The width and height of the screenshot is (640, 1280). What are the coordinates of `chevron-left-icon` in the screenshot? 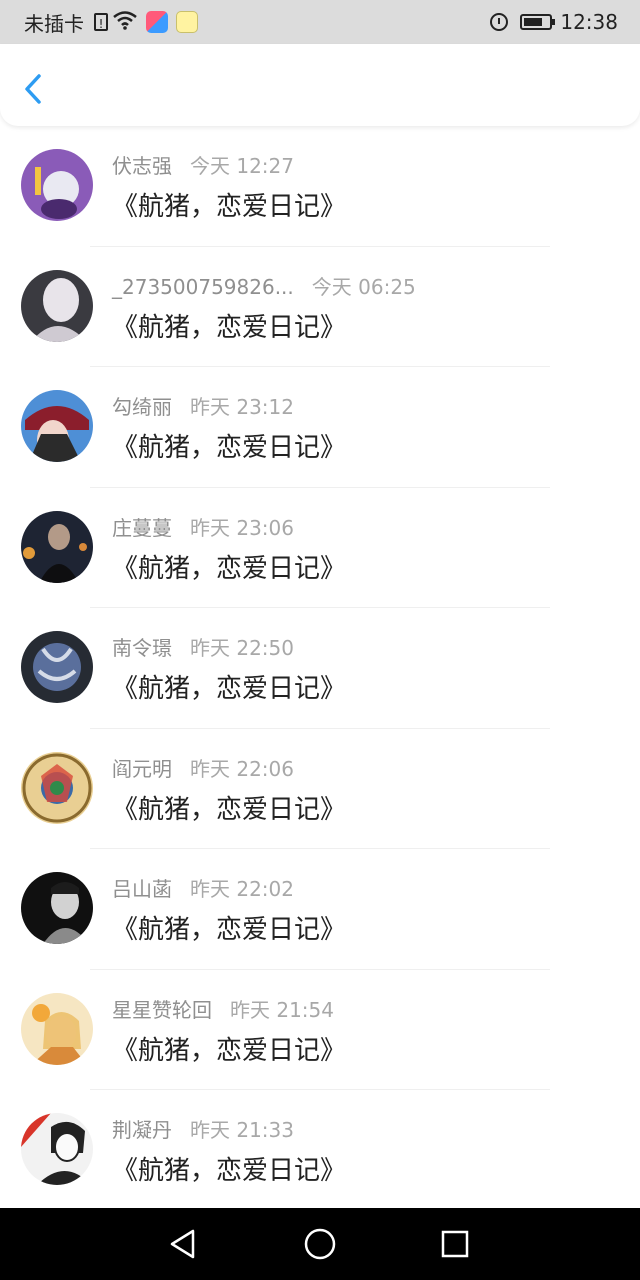 It's located at (33, 89).